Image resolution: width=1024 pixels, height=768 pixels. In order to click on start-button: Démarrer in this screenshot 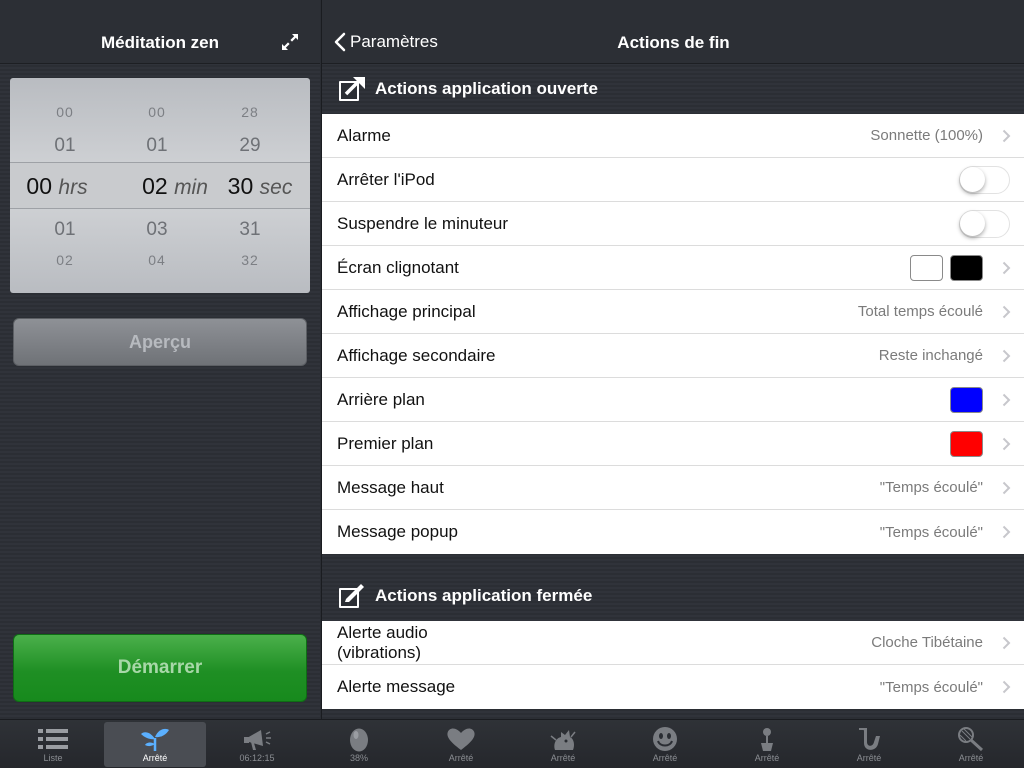, I will do `click(160, 668)`.